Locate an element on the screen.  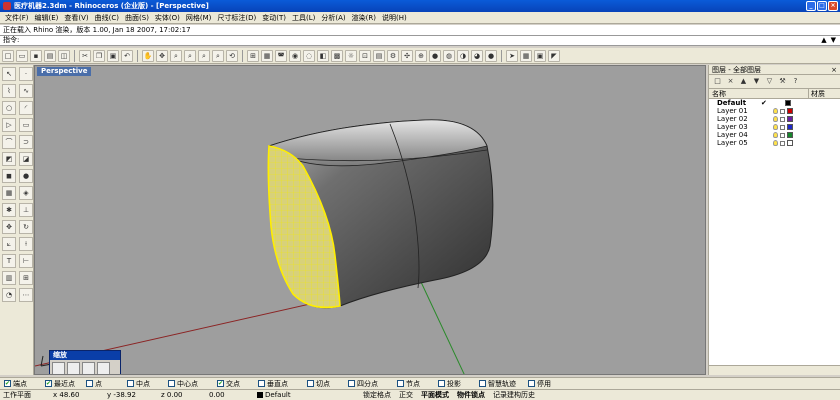
point-icon: · is located at coordinates (26, 74).